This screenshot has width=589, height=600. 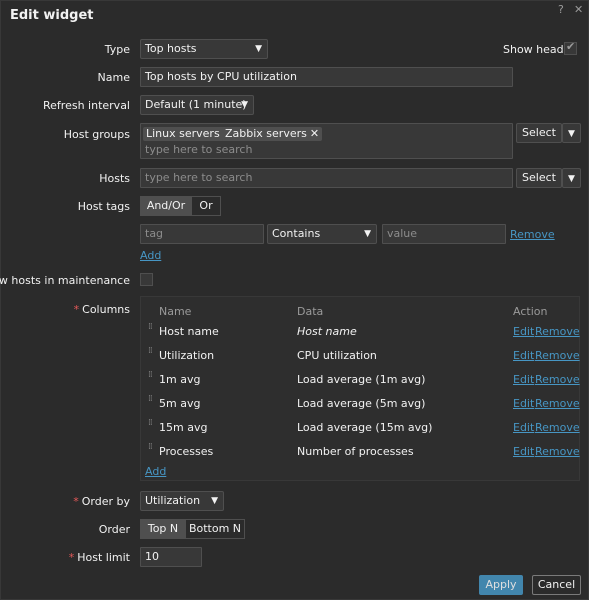 I want to click on order-by-label: * Order by, so click(x=101, y=501).